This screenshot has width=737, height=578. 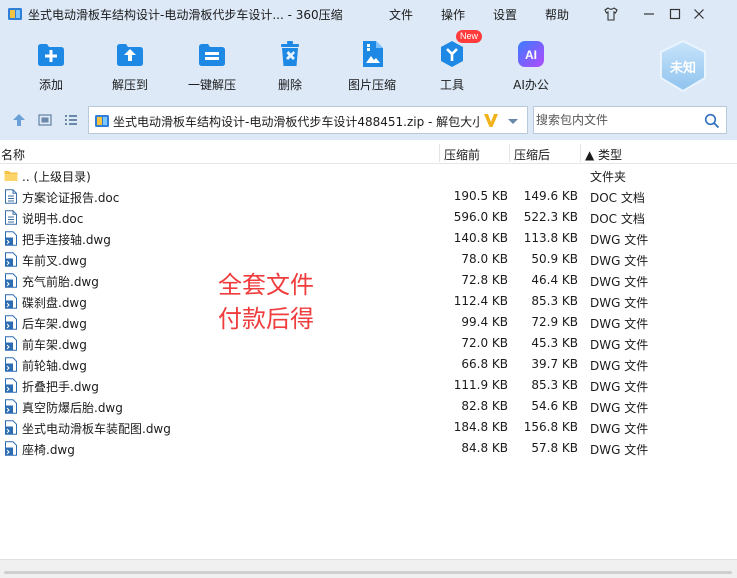 I want to click on menu-operate: 操作, so click(x=453, y=14).